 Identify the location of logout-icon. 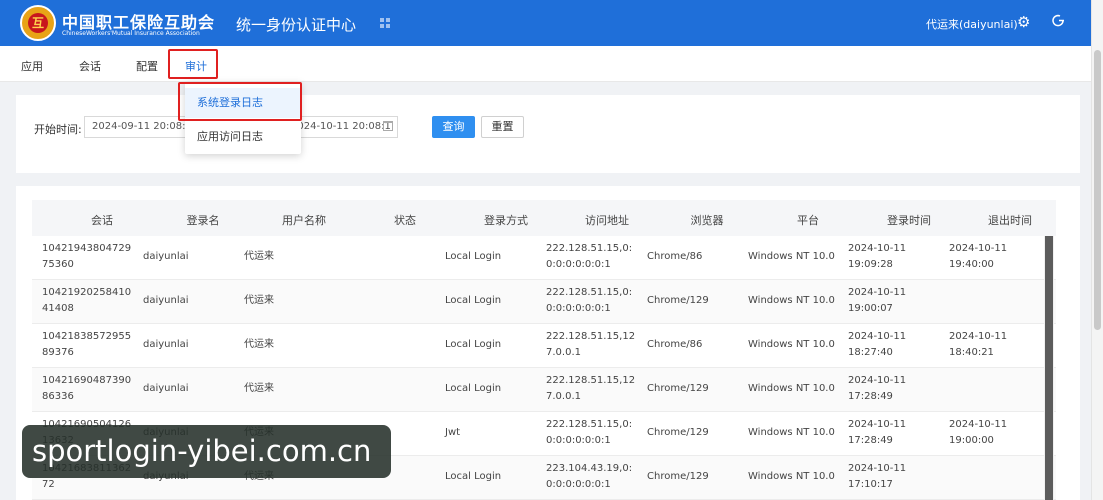
(1058, 22).